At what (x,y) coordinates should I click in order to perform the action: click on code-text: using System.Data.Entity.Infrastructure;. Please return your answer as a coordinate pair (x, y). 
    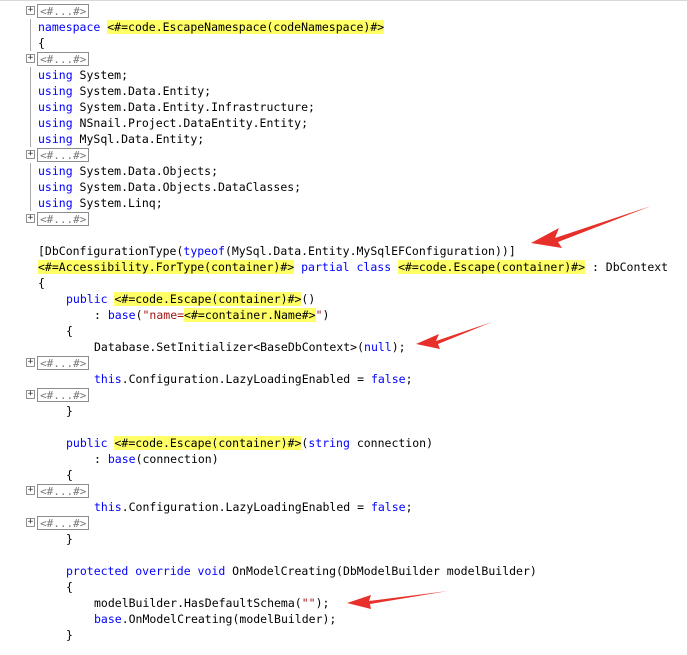
    Looking at the image, I should click on (176, 107).